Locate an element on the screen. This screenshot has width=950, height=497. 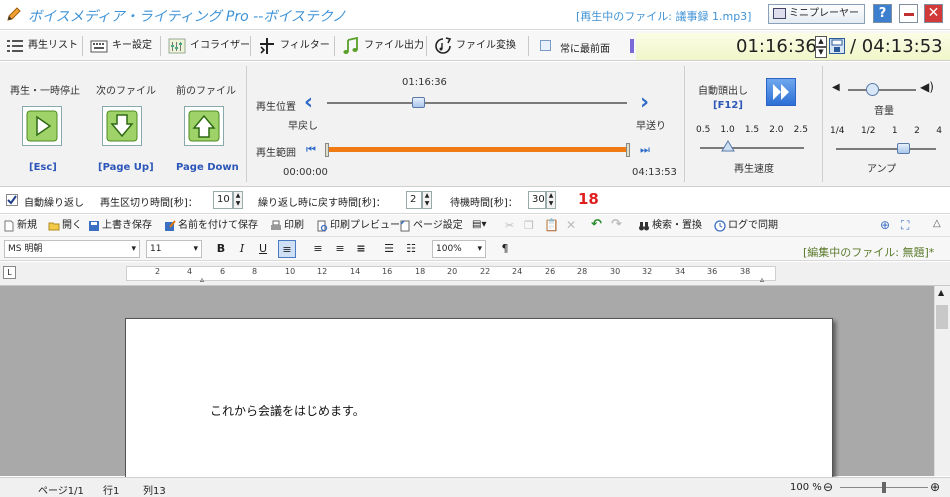
auto-repeat-label: 自動繰り返し is located at coordinates (54, 203).